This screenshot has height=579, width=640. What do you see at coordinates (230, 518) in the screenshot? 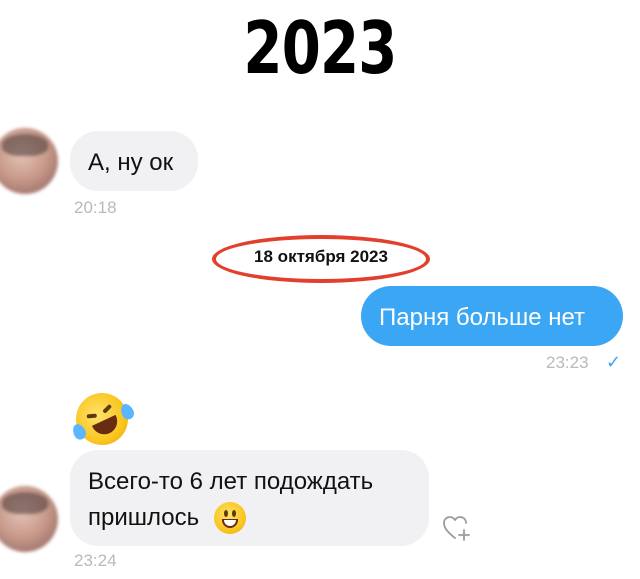
I see `grinning-face-emoji` at bounding box center [230, 518].